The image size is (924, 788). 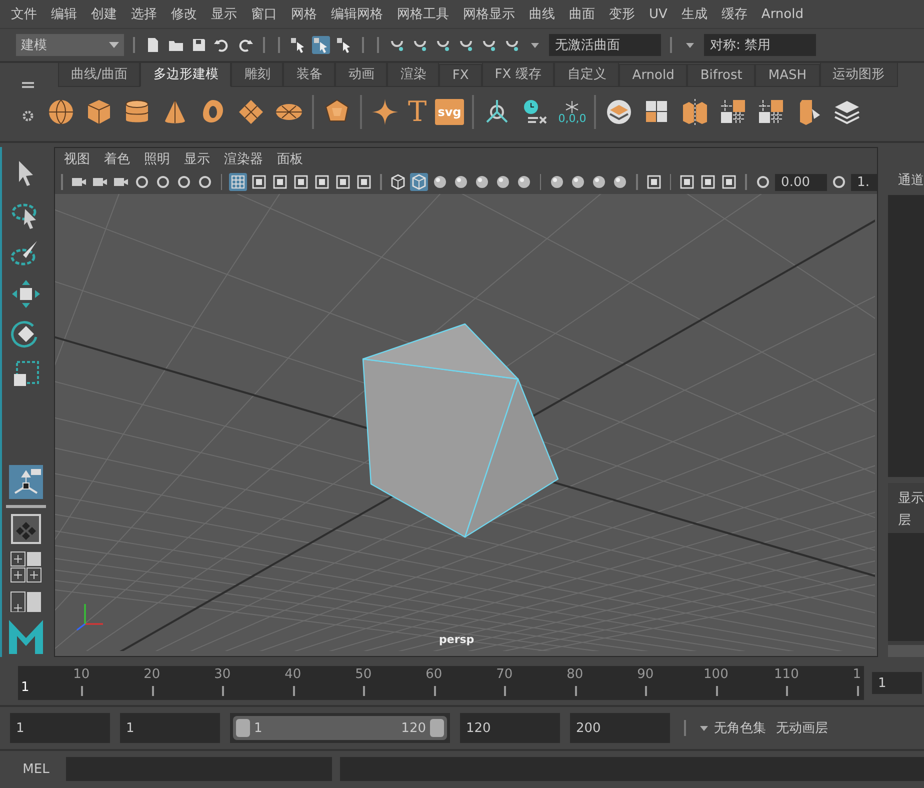 What do you see at coordinates (658, 14) in the screenshot?
I see `menu-item: UV` at bounding box center [658, 14].